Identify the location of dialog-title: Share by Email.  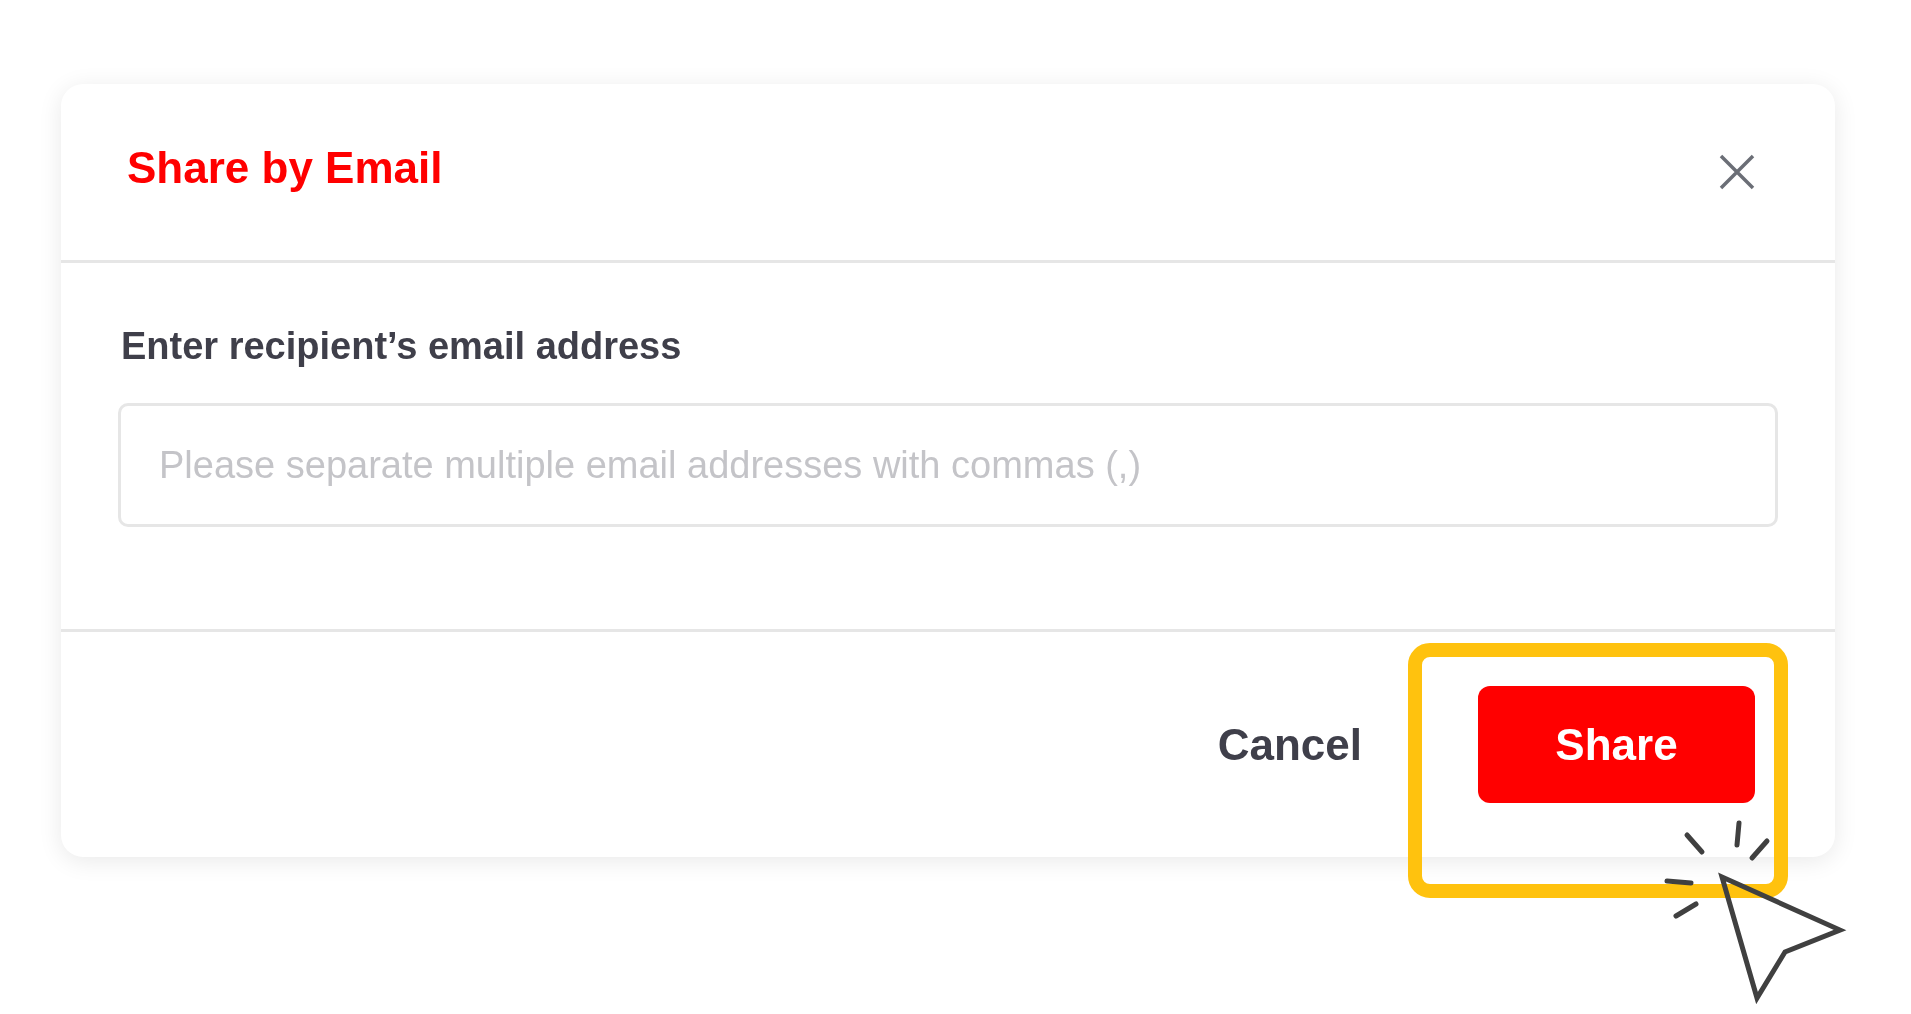
(285, 168).